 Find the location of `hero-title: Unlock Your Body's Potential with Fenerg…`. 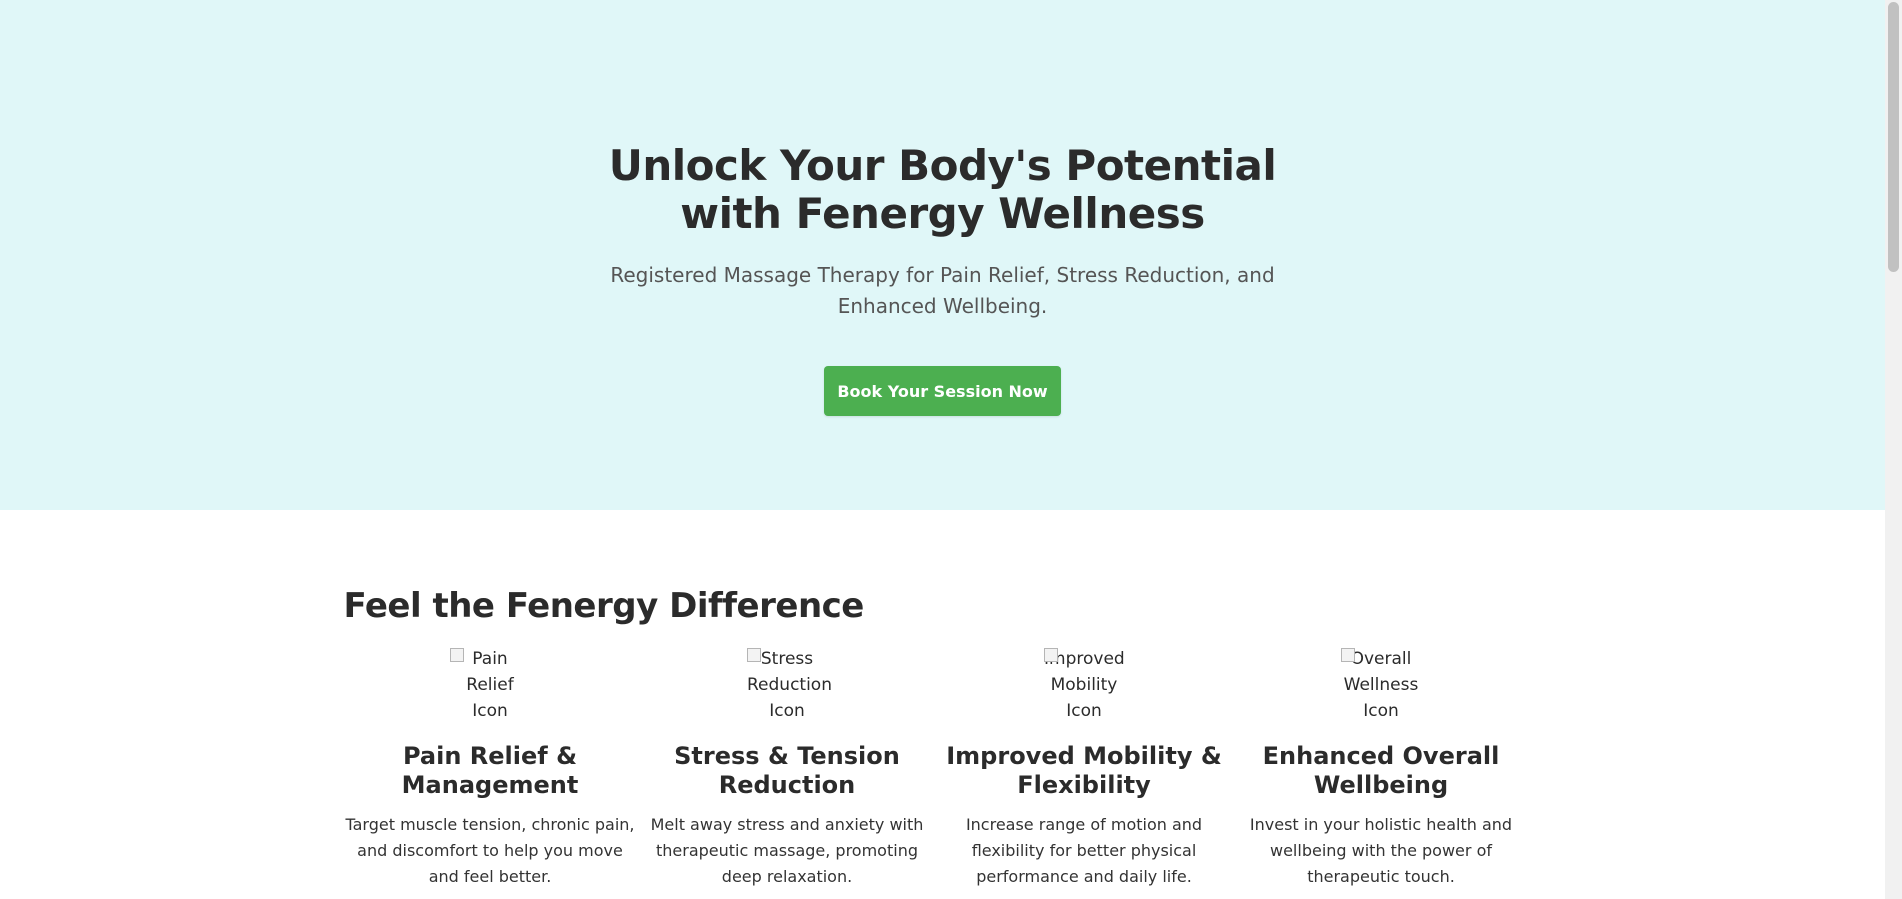

hero-title: Unlock Your Body's Potential with Fenerg… is located at coordinates (942, 189).